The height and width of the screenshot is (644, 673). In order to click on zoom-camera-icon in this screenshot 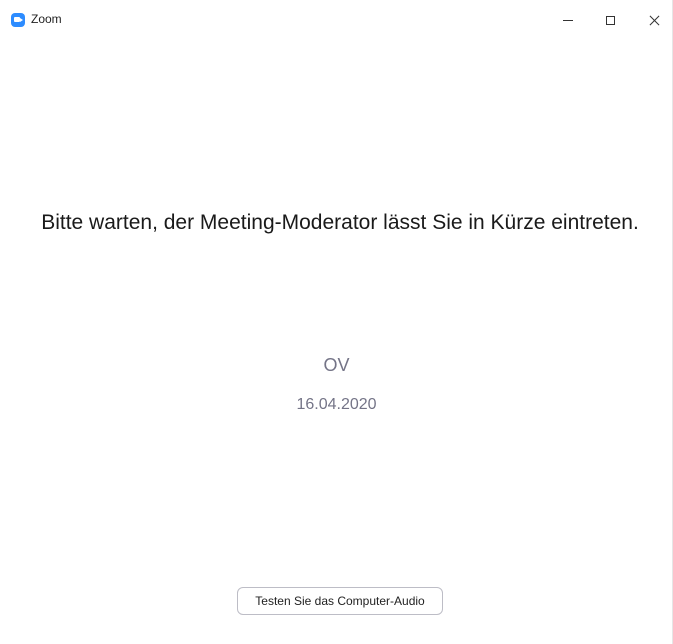, I will do `click(18, 20)`.